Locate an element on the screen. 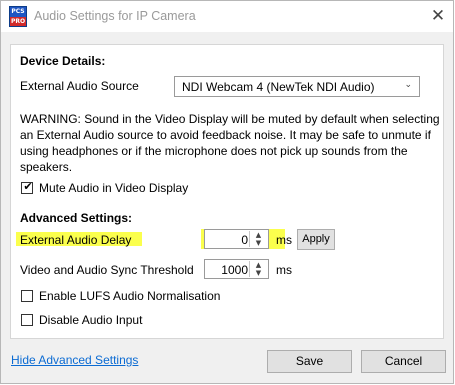 Image resolution: width=455 pixels, height=385 pixels. title-bar: PCS PRO Audio Settings for IP Camera ✕ is located at coordinates (227, 16).